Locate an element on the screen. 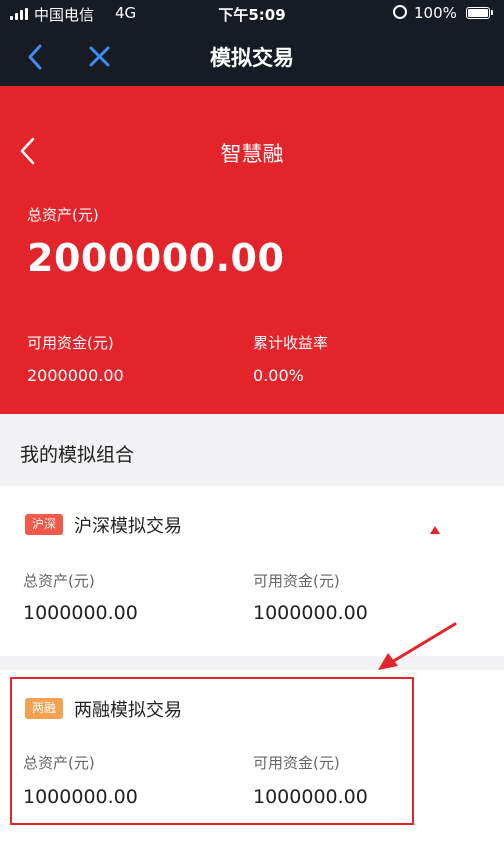 The image size is (504, 842). cumulative-return-label: 累计收益率 is located at coordinates (291, 343).